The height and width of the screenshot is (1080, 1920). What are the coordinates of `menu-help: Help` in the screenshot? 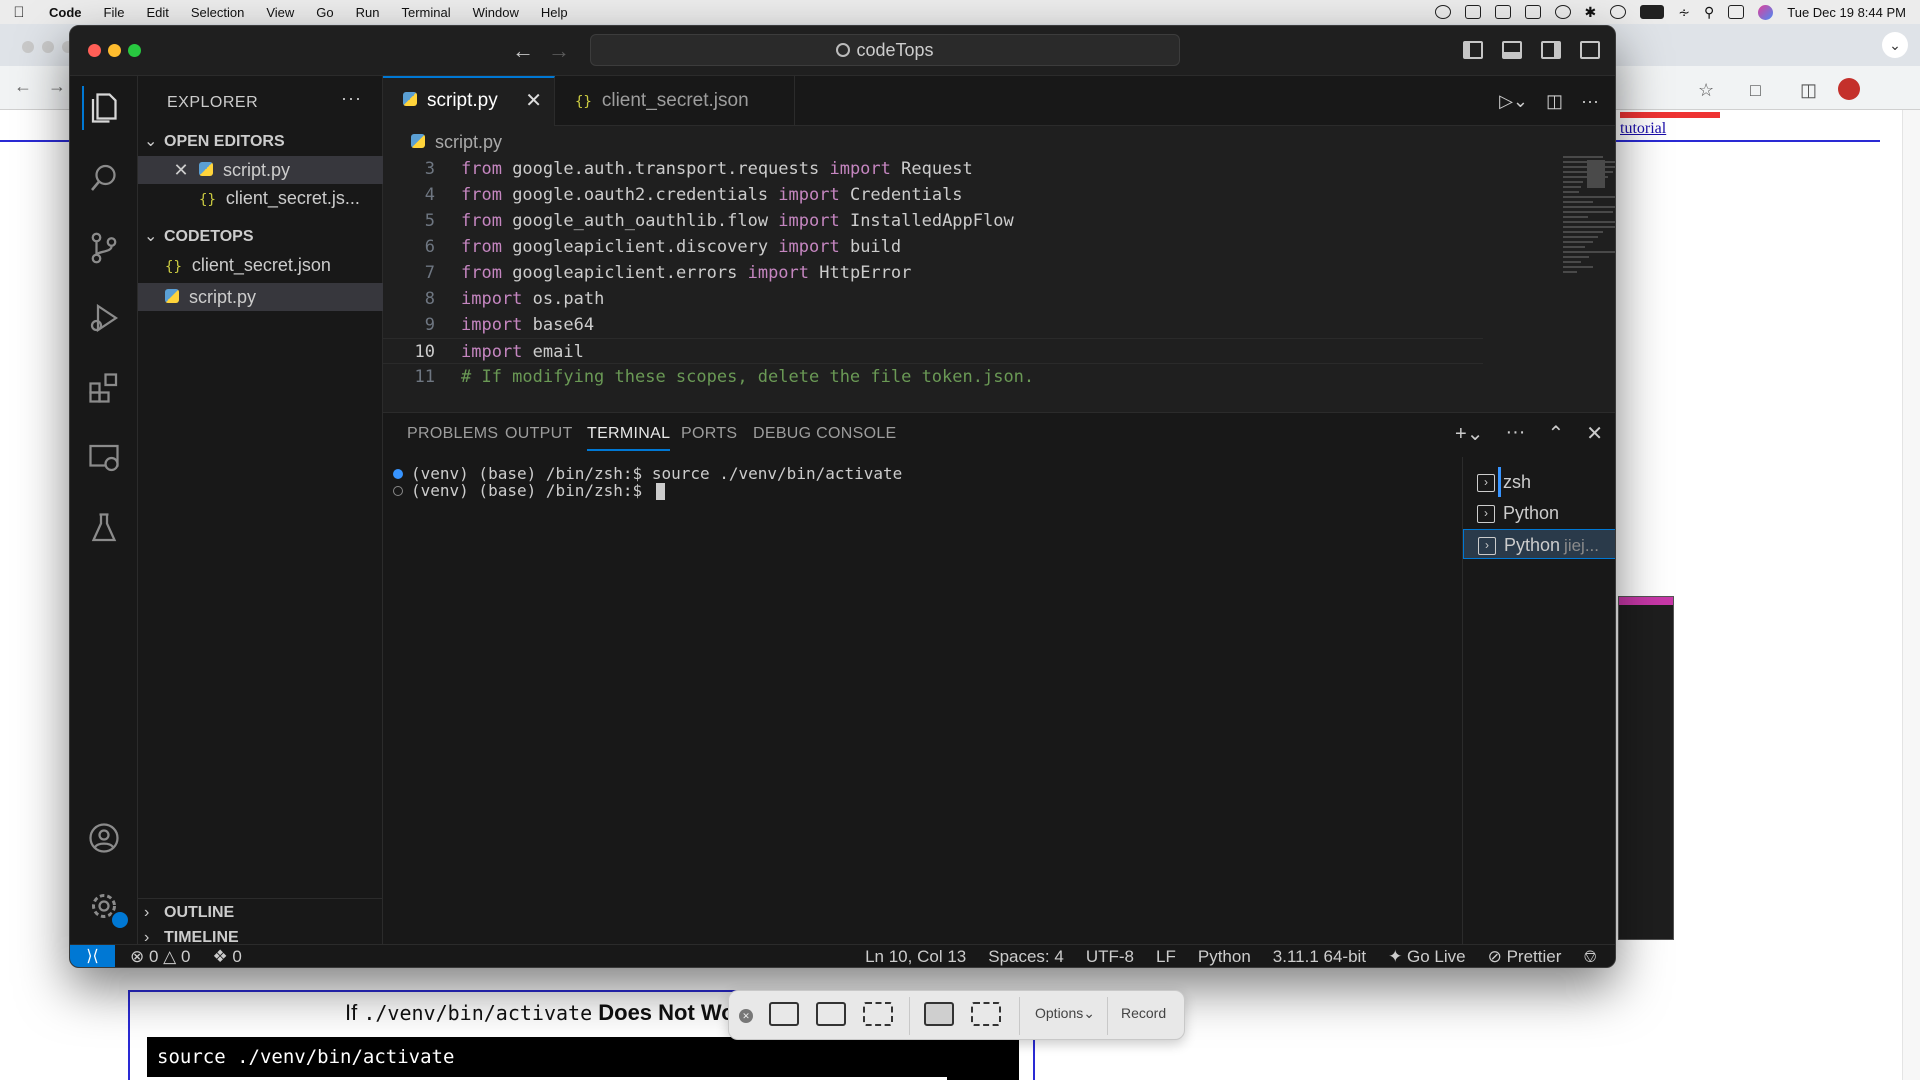 It's located at (554, 12).